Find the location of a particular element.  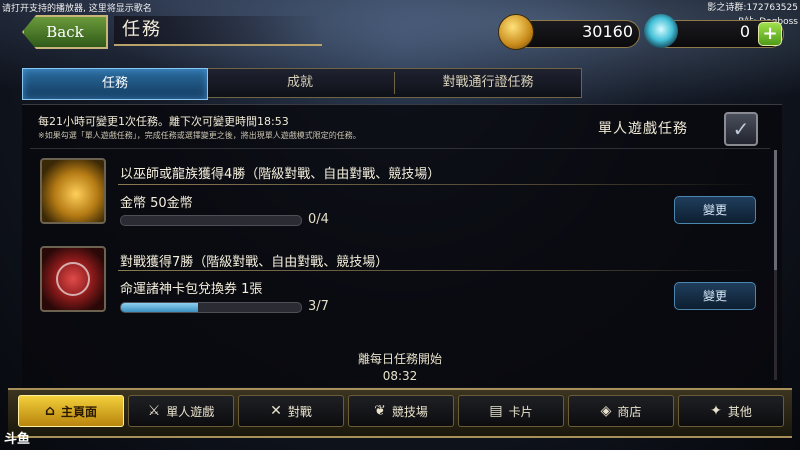

gold-reward-icon is located at coordinates (73, 191).